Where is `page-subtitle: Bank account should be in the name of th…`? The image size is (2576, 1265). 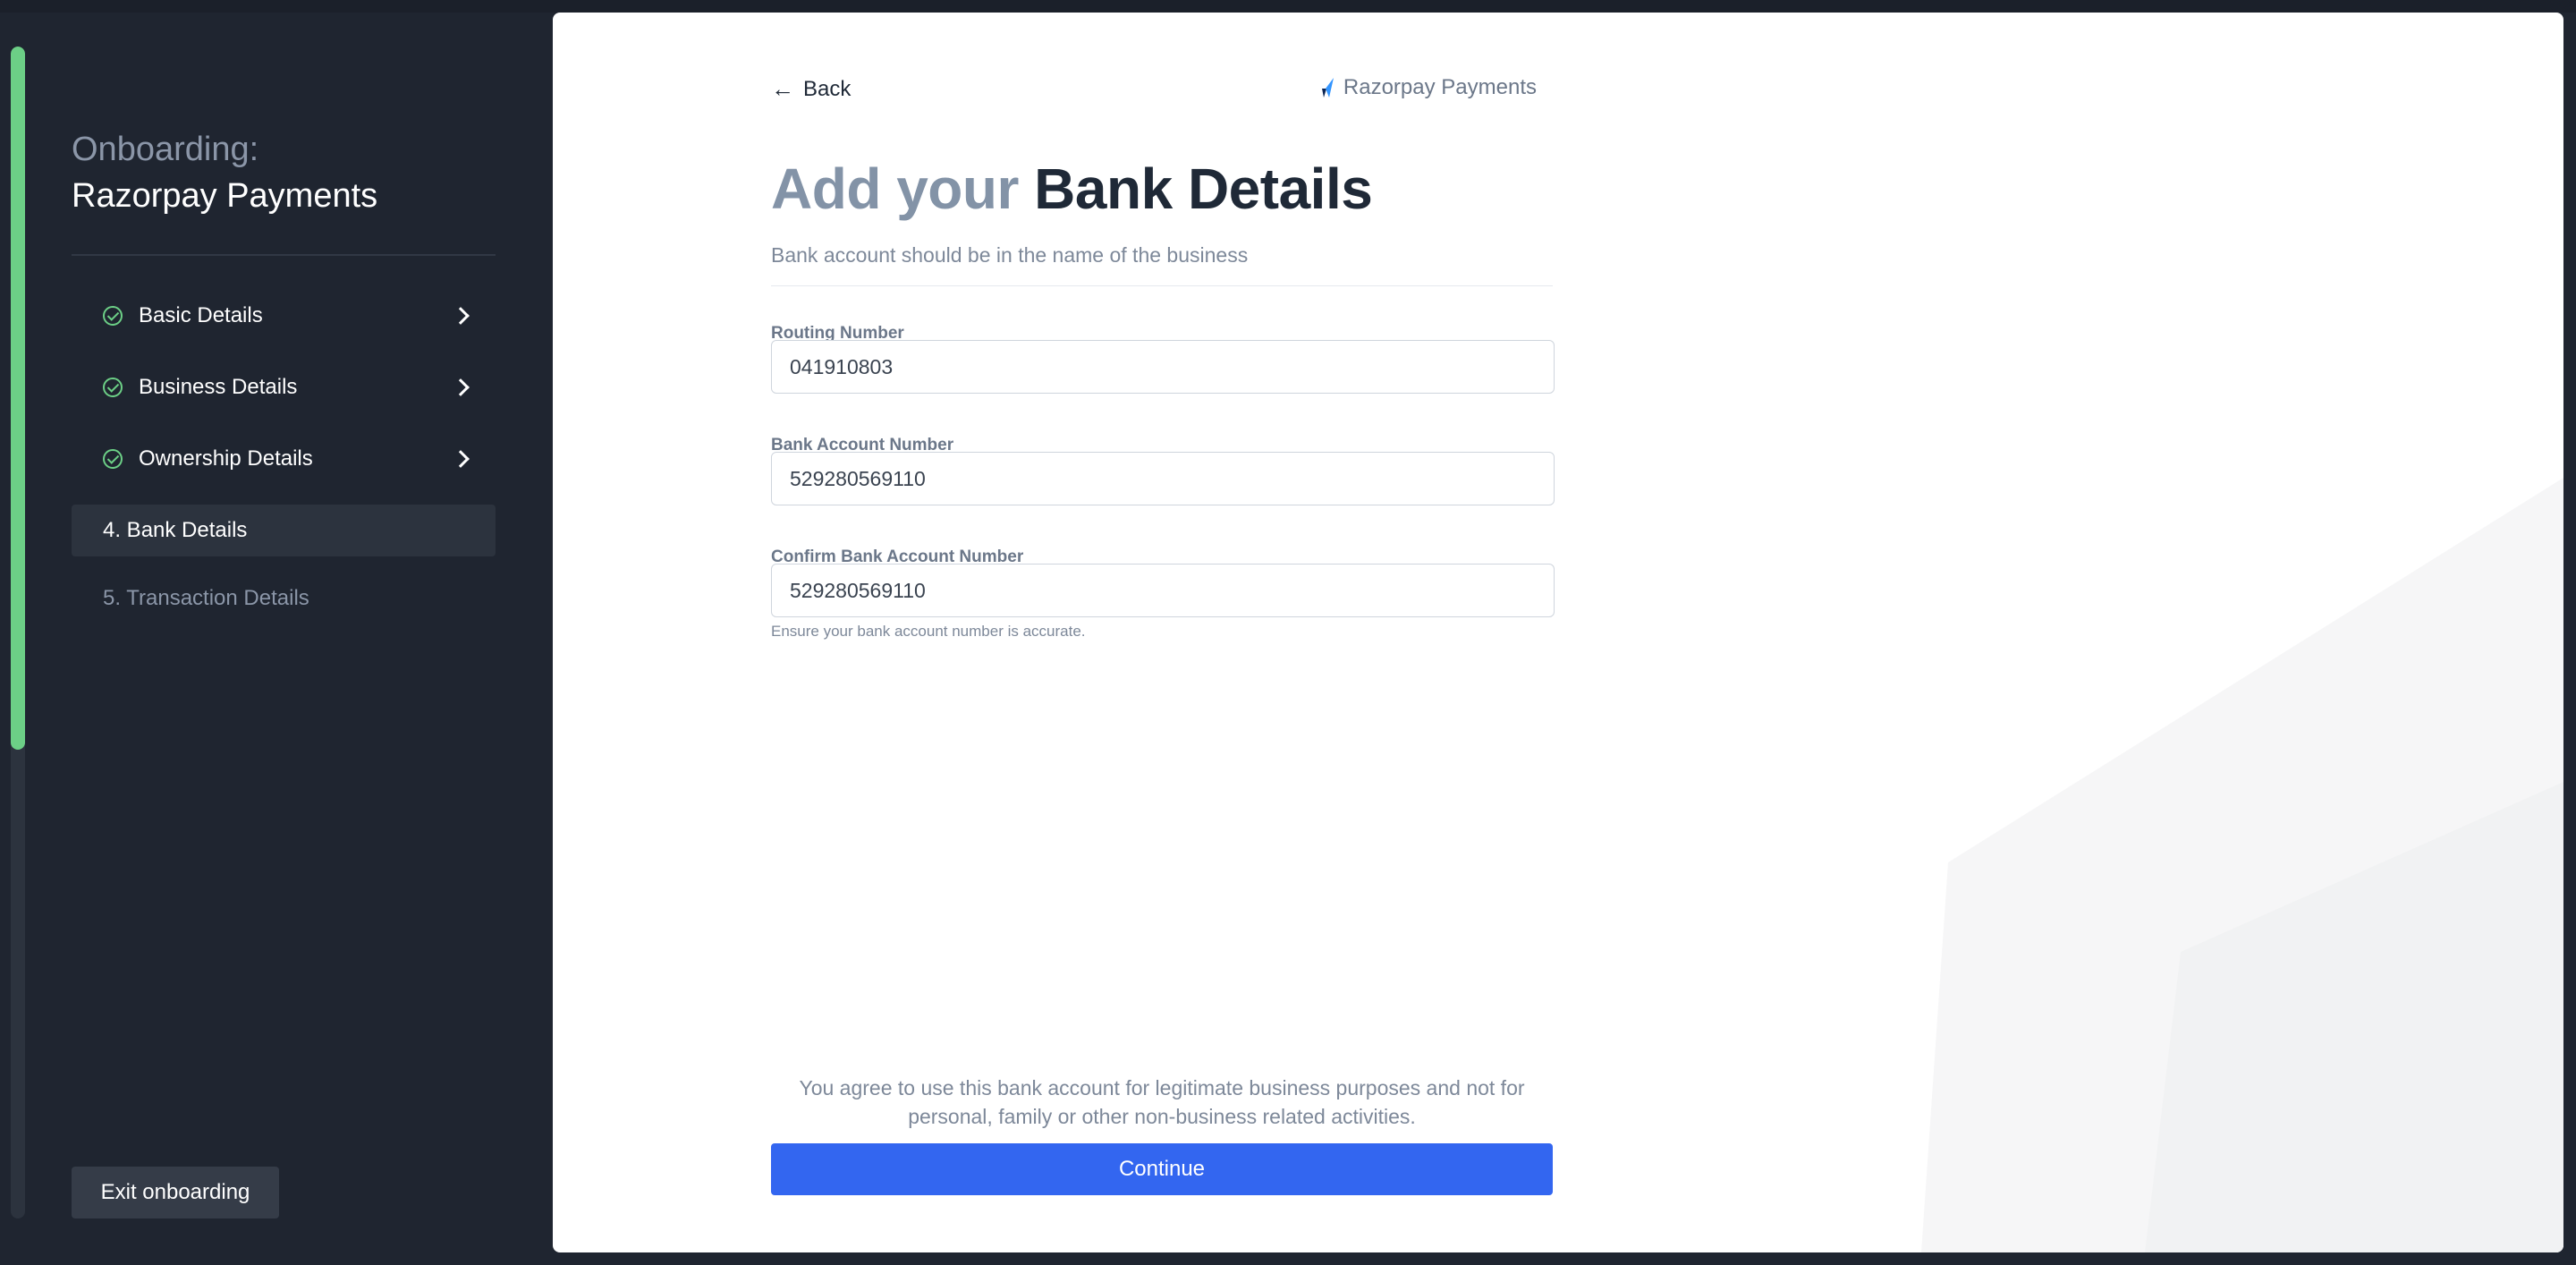
page-subtitle: Bank account should be in the name of th… is located at coordinates (1010, 255).